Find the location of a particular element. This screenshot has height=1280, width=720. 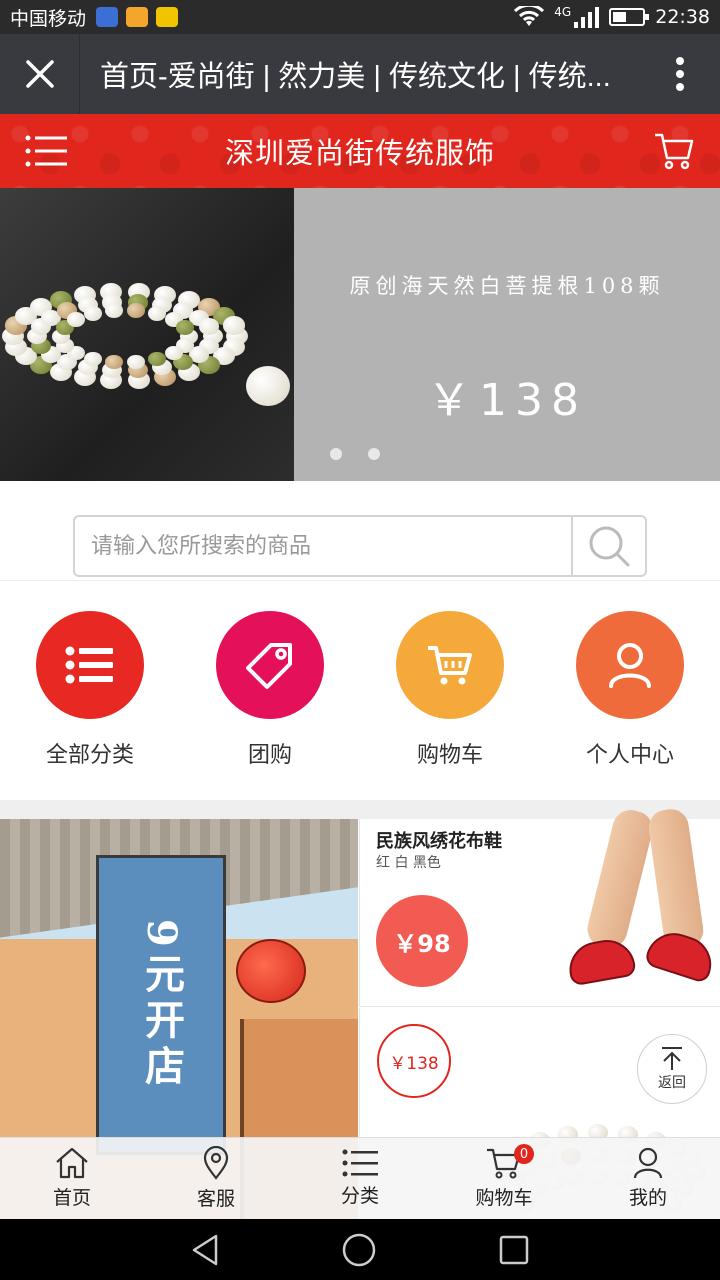

bottom-tab-bar: 首页 客服 分类 0 购物车 我的 is located at coordinates (360, 1178).